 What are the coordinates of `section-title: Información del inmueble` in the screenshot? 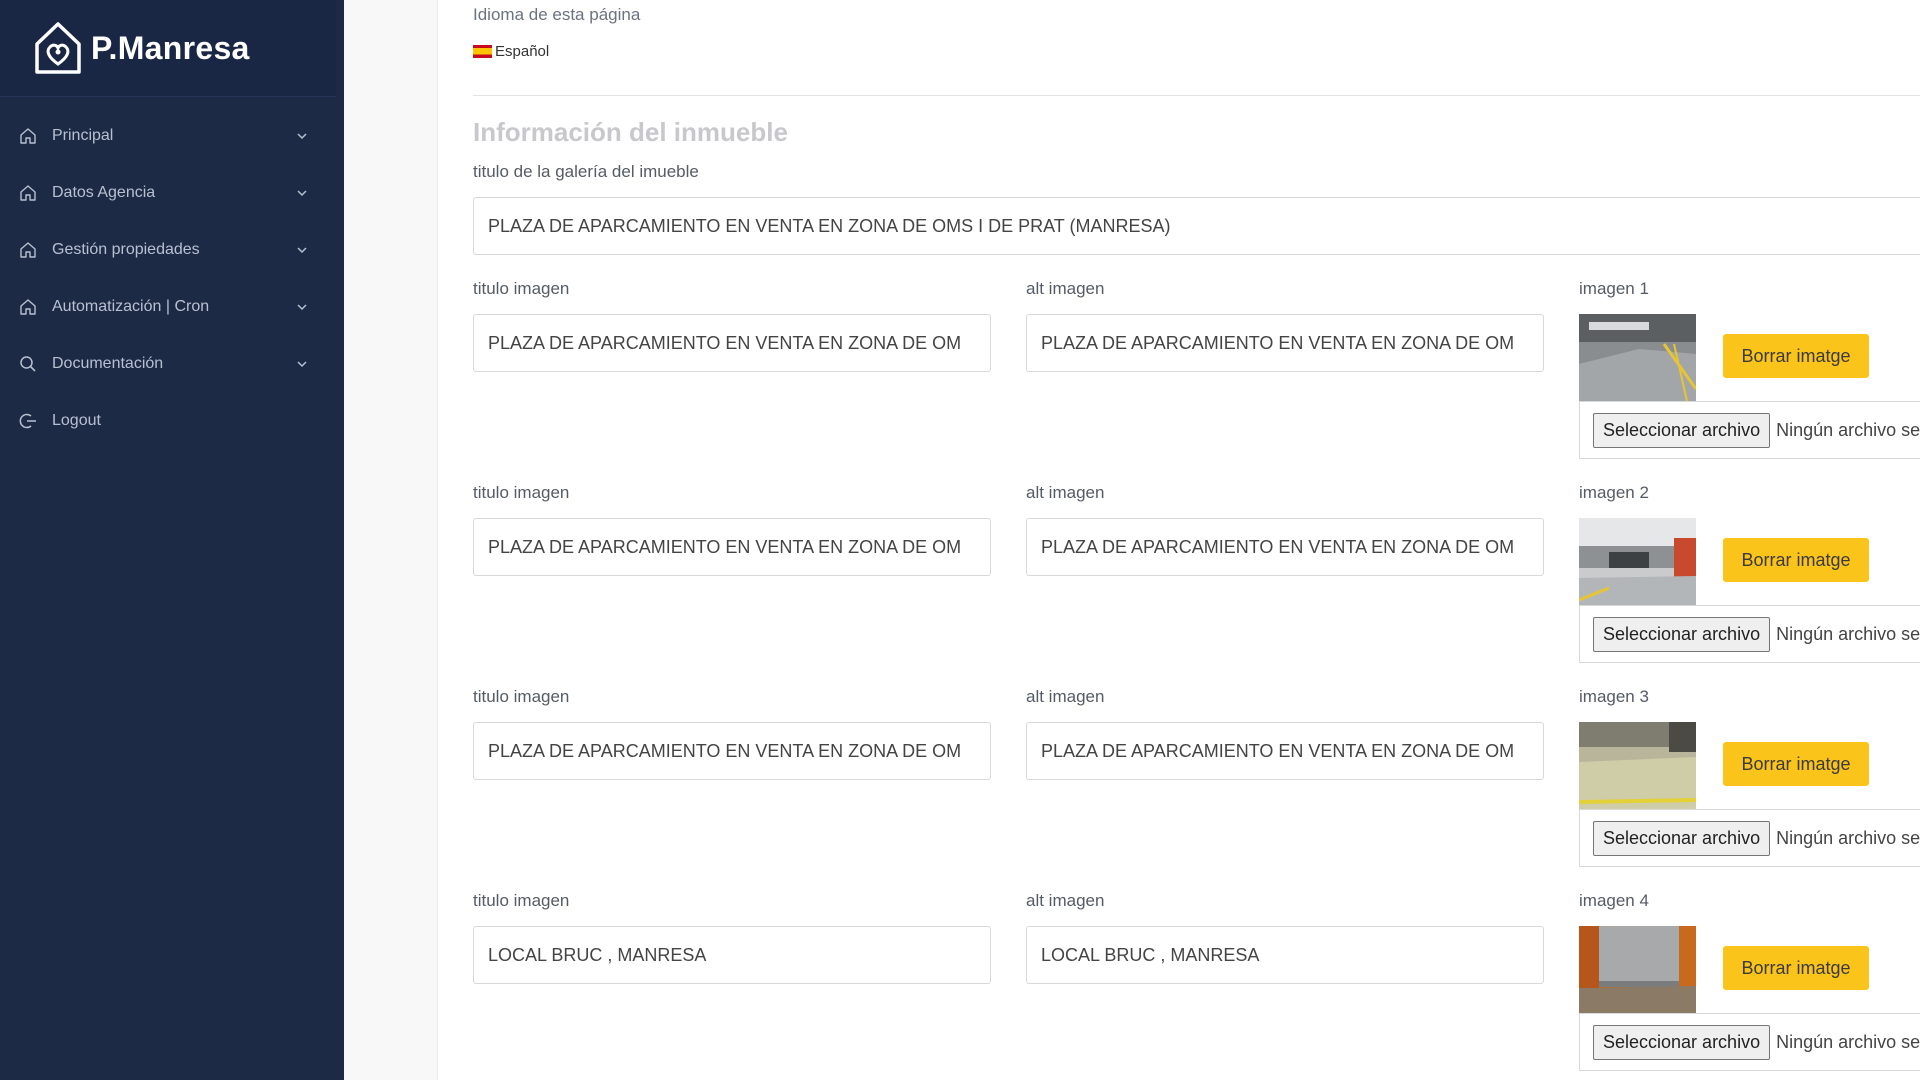 It's located at (630, 132).